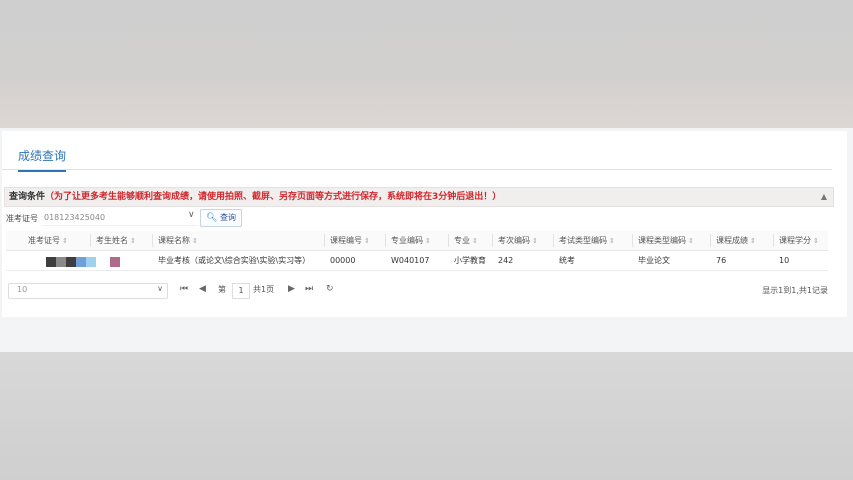 The image size is (853, 480). Describe the element at coordinates (506, 260) in the screenshot. I see `exam-code-cell: 242` at that location.